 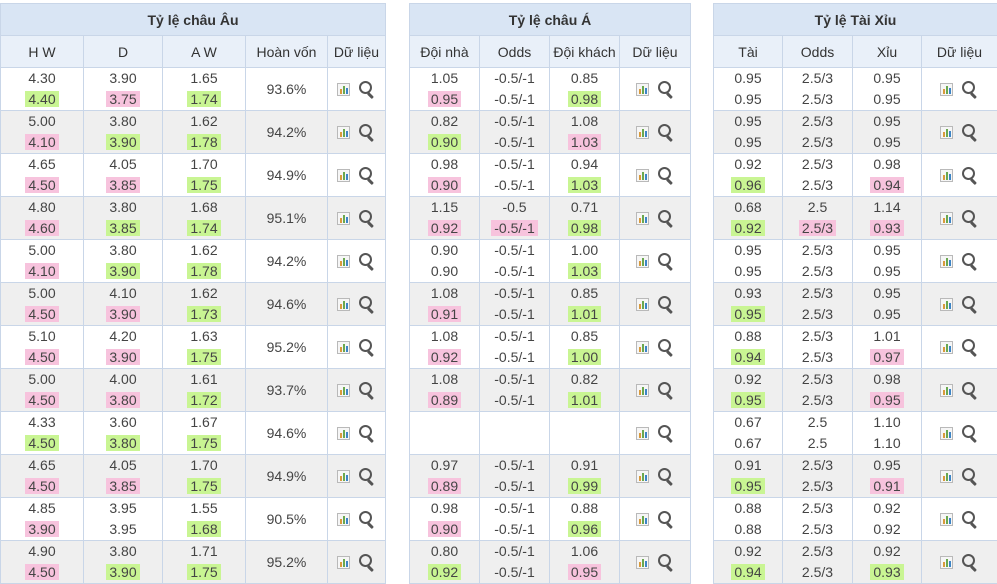 I want to click on return-rate-cell: 93.6%, so click(x=287, y=89).